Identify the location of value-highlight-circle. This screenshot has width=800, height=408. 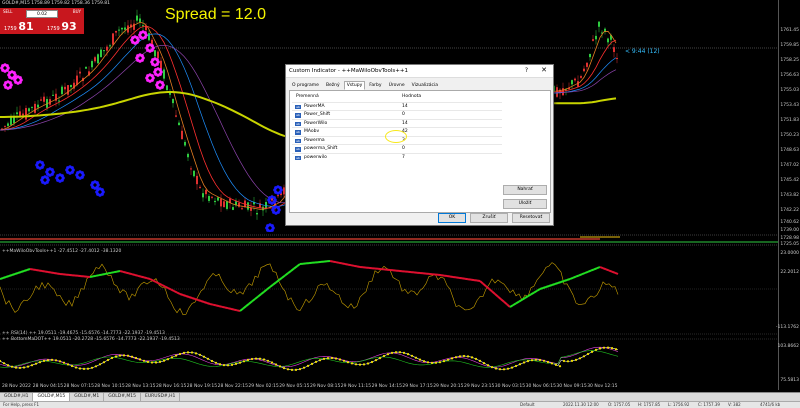
(396, 136).